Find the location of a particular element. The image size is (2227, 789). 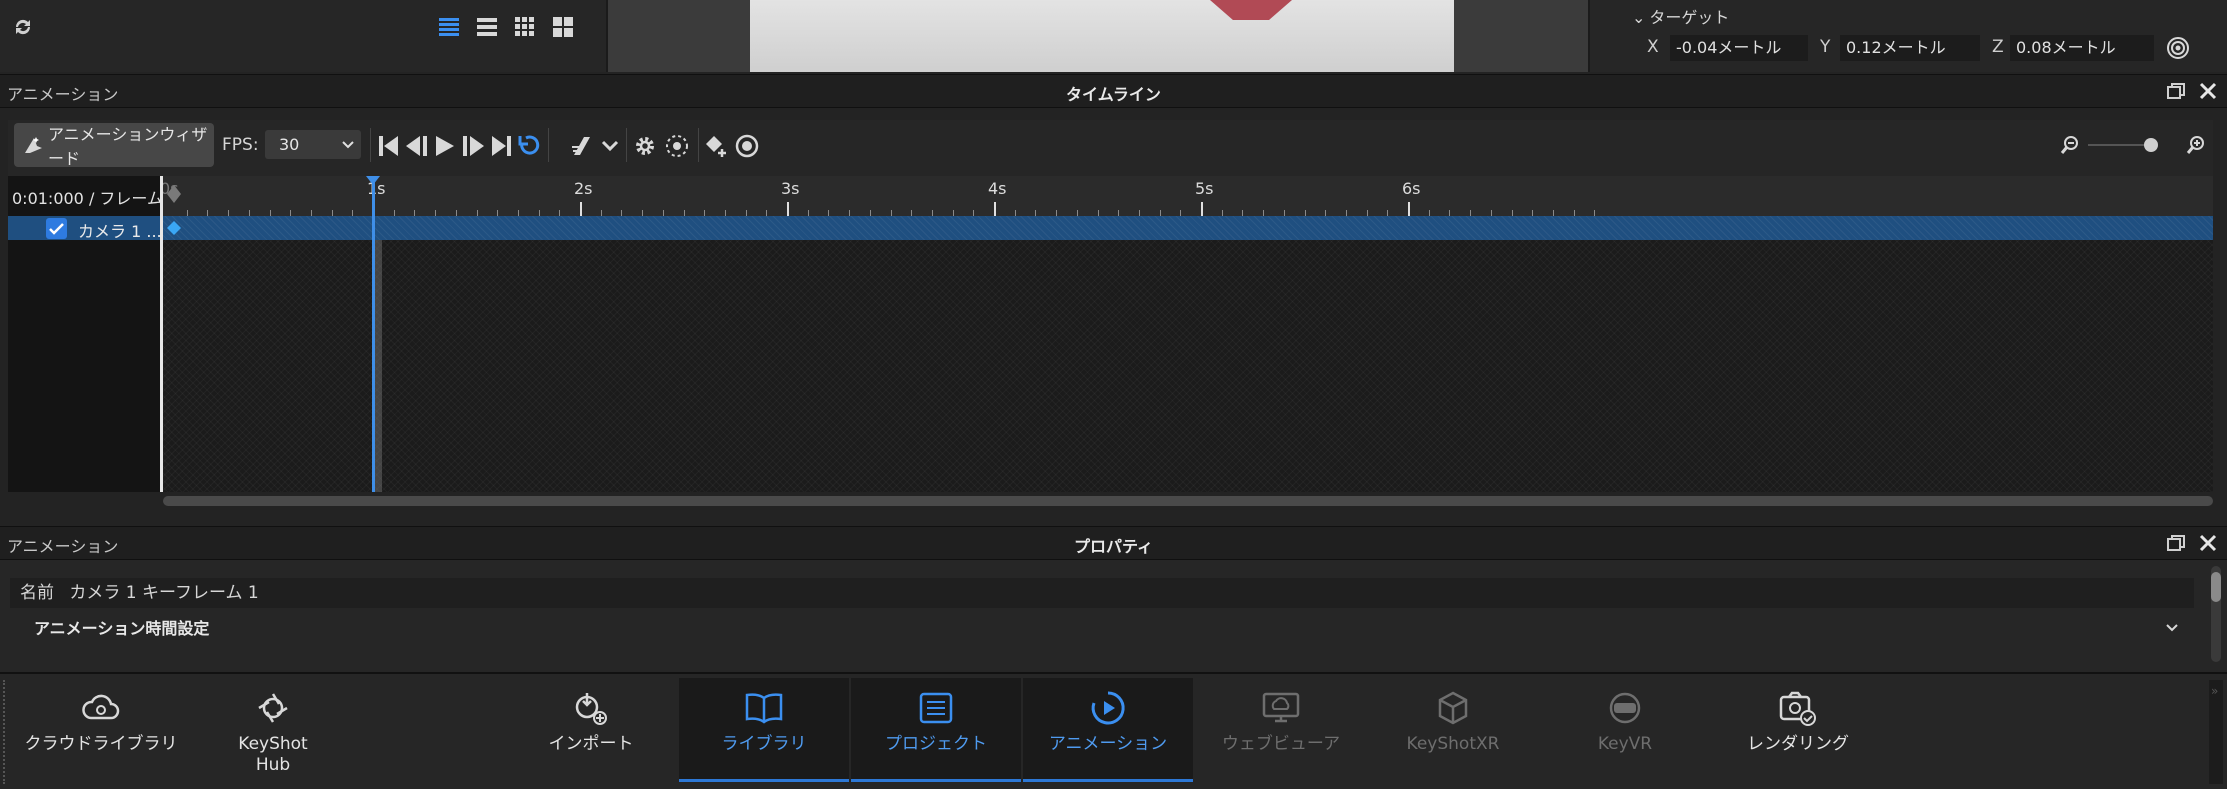

properties-titlebar: アニメーション プロパティ is located at coordinates (1113, 543).